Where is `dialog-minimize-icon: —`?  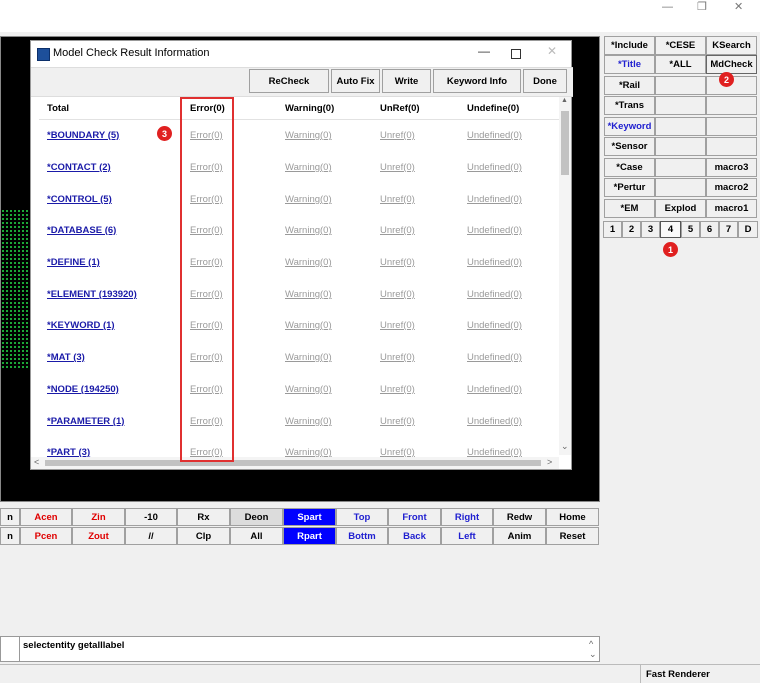
dialog-minimize-icon: — is located at coordinates (484, 51).